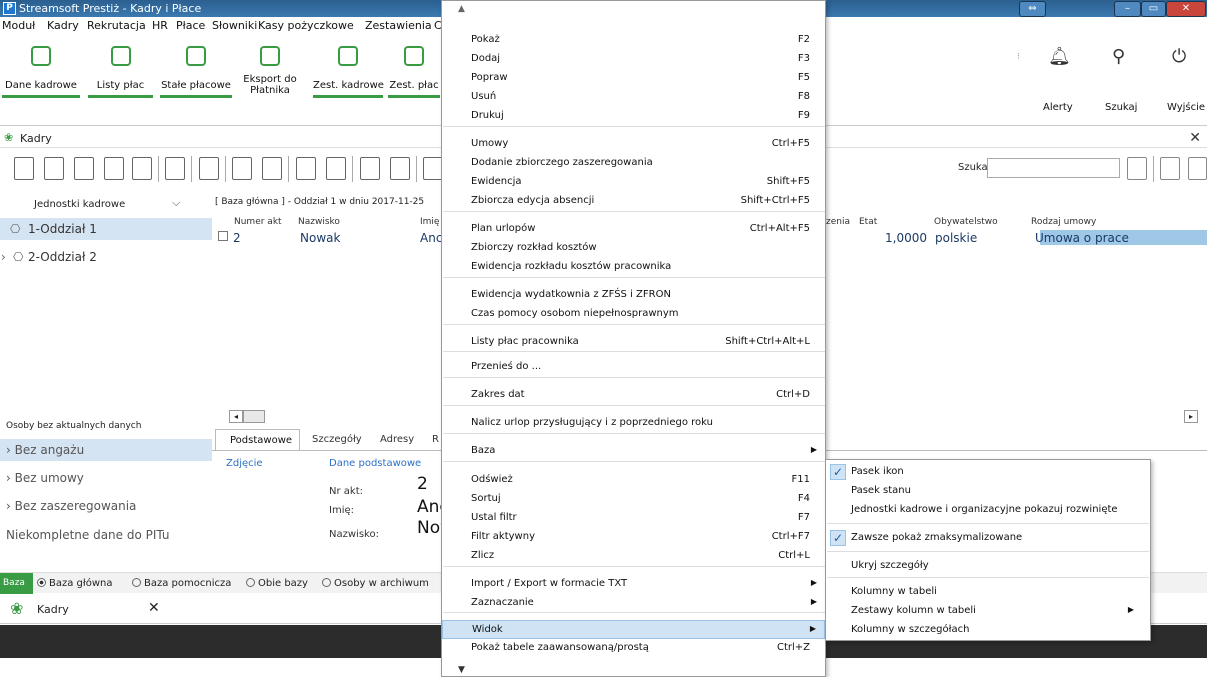 The image size is (1207, 677). What do you see at coordinates (1032, 9) in the screenshot?
I see `restore-window-button: ⇔` at bounding box center [1032, 9].